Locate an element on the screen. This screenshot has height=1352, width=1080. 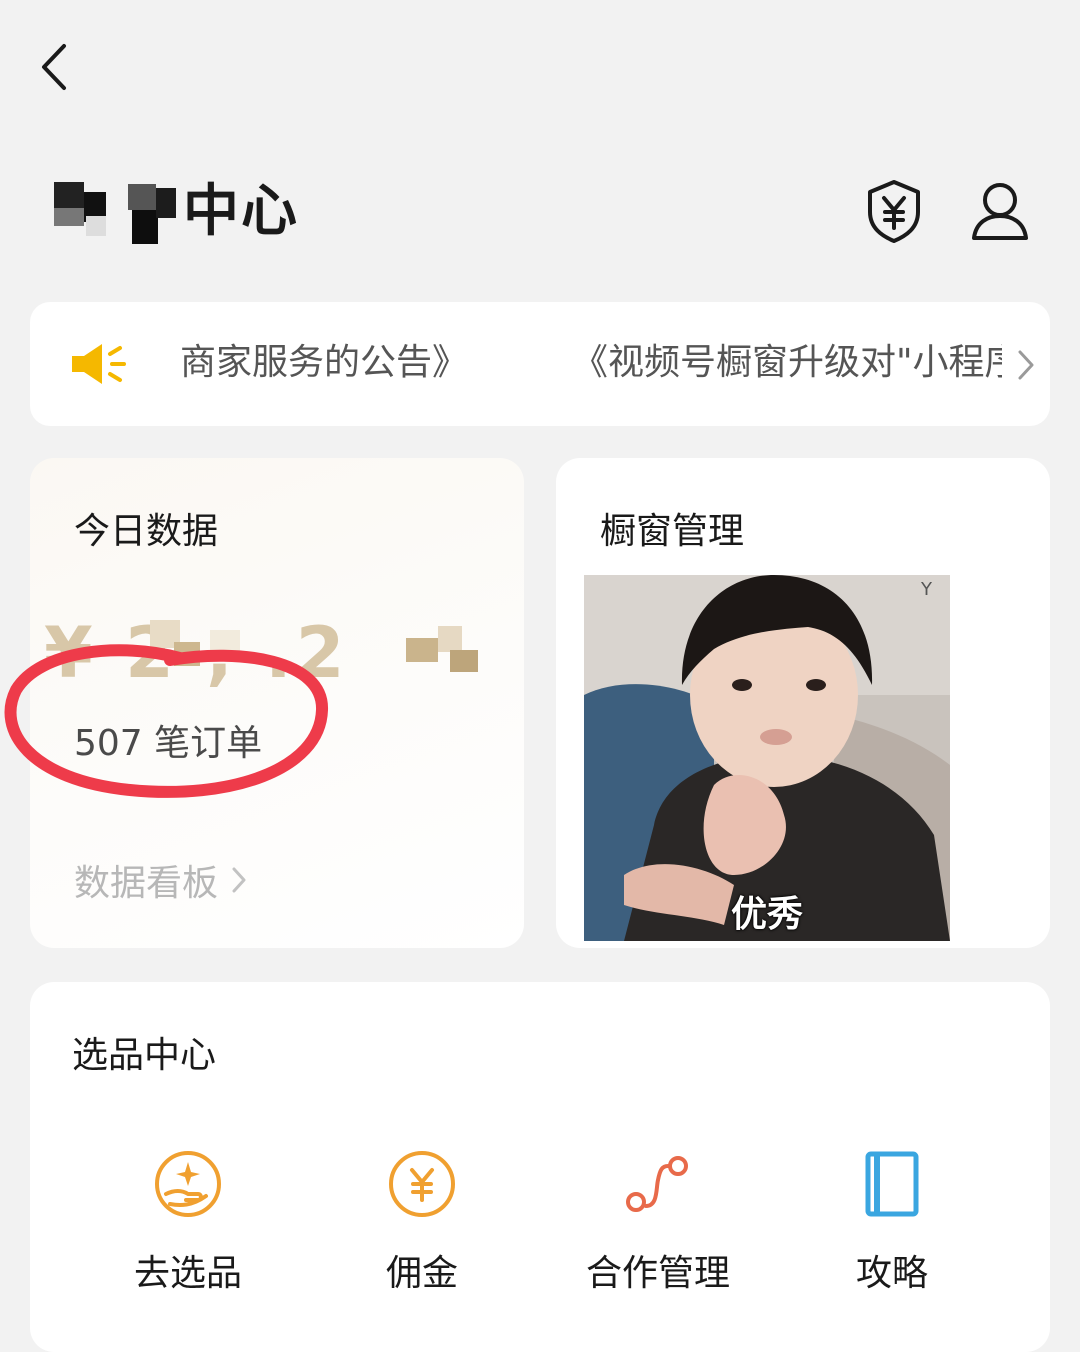
window-product-image: Y 优秀 is located at coordinates (767, 758).